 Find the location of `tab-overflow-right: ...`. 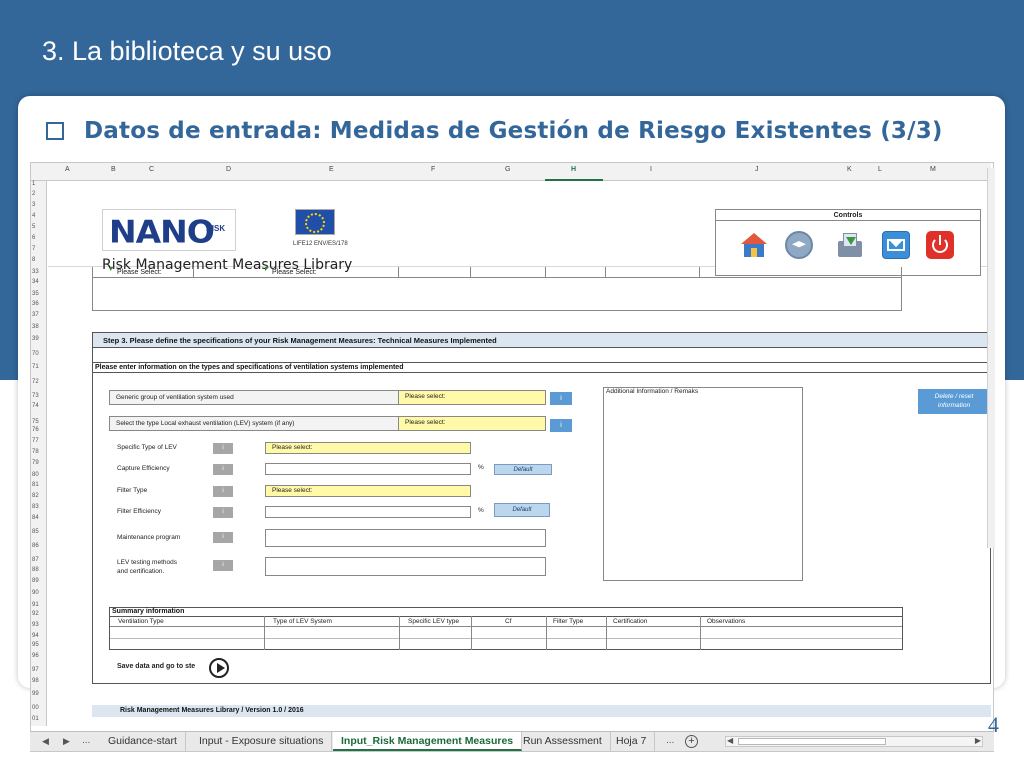

tab-overflow-right: ... is located at coordinates (670, 740).